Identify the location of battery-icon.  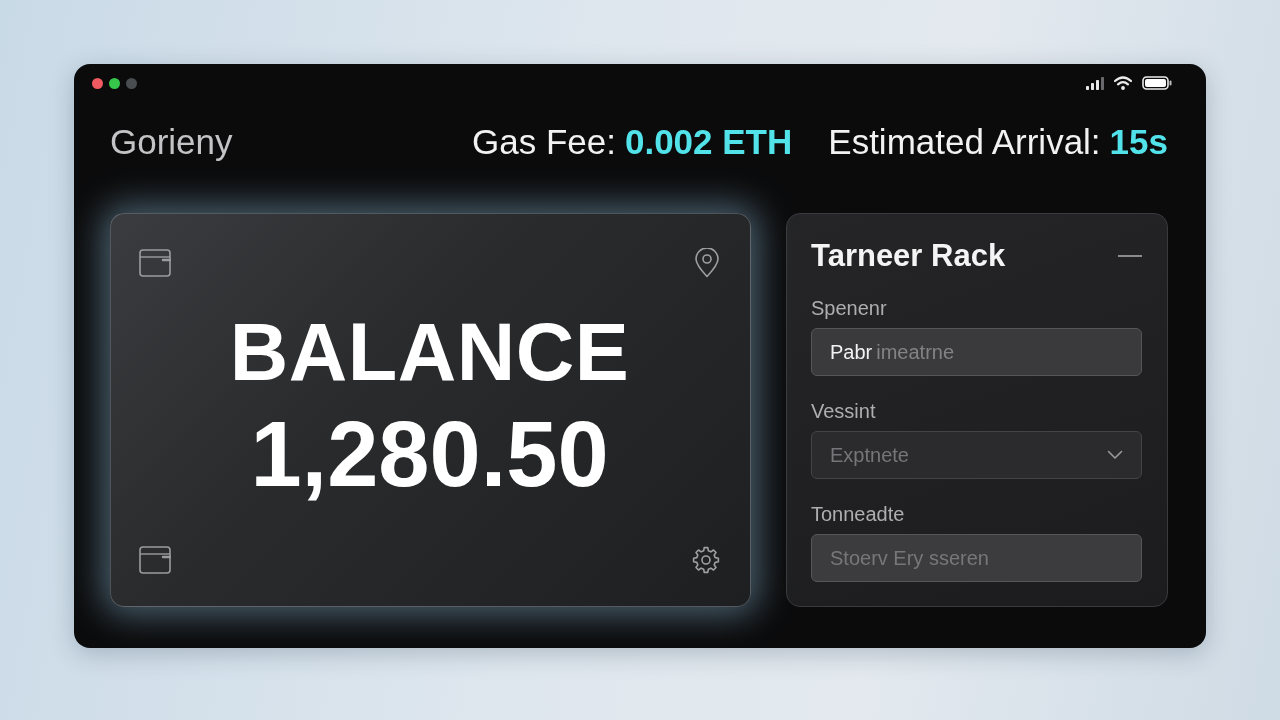
(1157, 83).